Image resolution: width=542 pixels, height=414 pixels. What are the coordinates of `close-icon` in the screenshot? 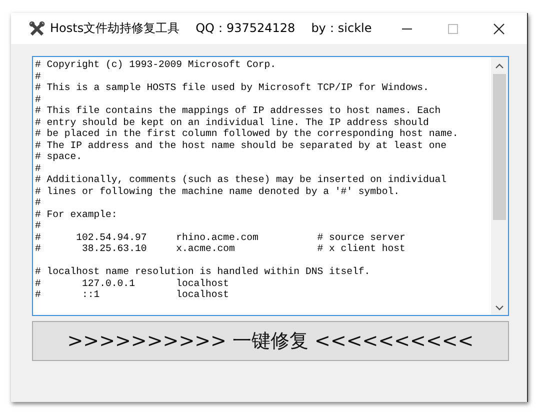 It's located at (499, 28).